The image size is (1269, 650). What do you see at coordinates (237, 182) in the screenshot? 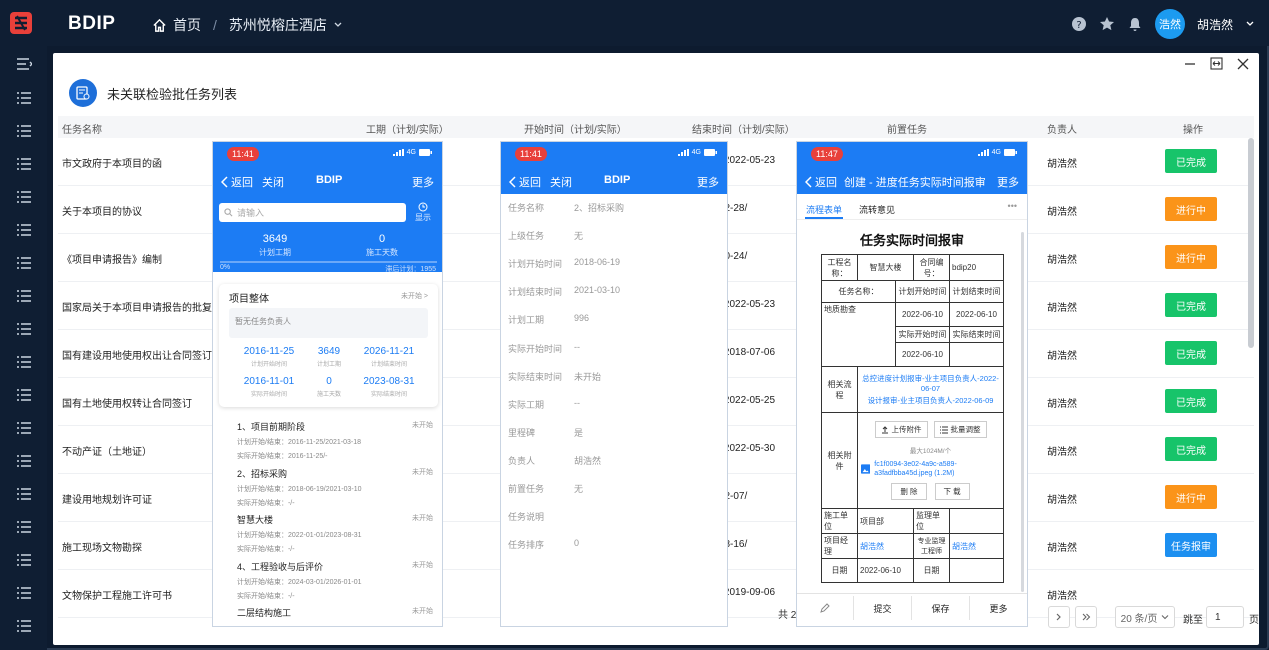
I see `phone1-back: 返回` at bounding box center [237, 182].